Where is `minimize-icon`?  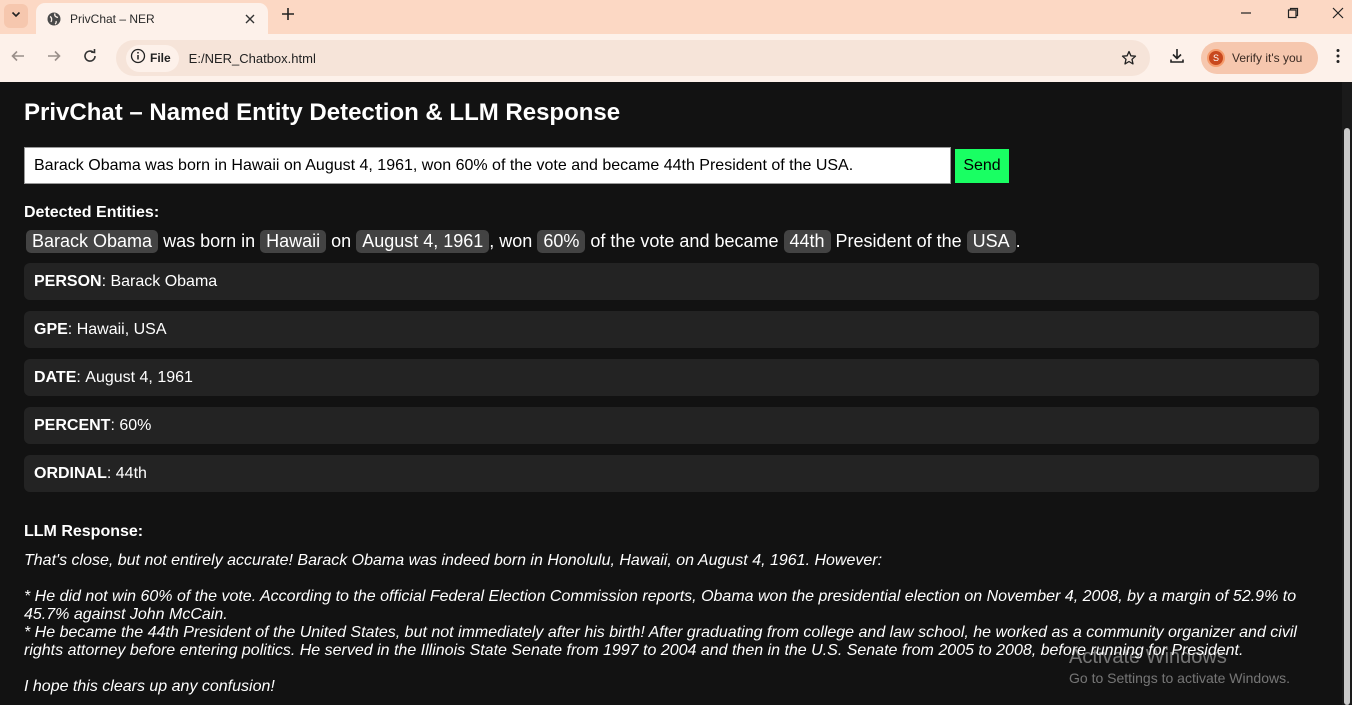
minimize-icon is located at coordinates (1246, 15).